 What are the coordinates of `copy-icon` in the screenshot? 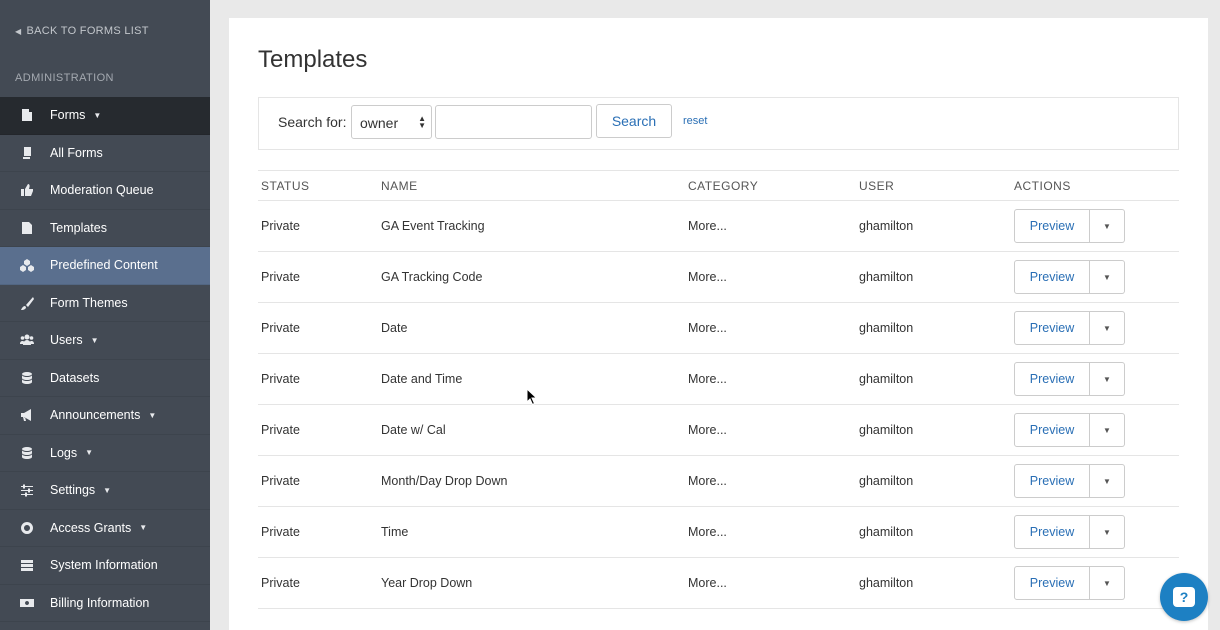 It's located at (27, 153).